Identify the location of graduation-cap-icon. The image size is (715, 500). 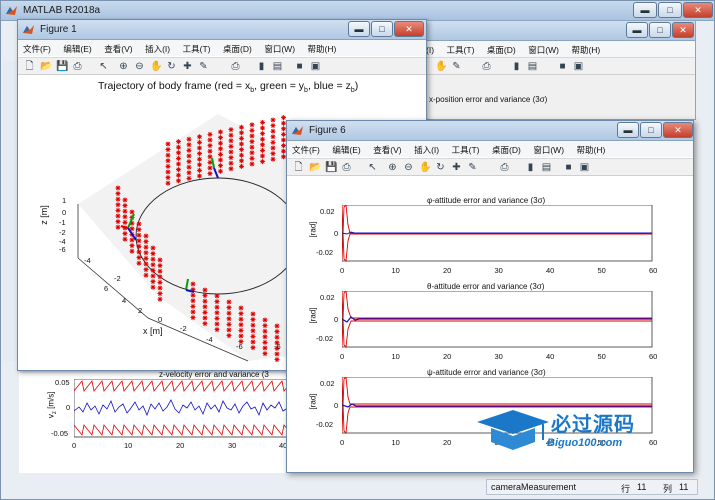
(513, 430).